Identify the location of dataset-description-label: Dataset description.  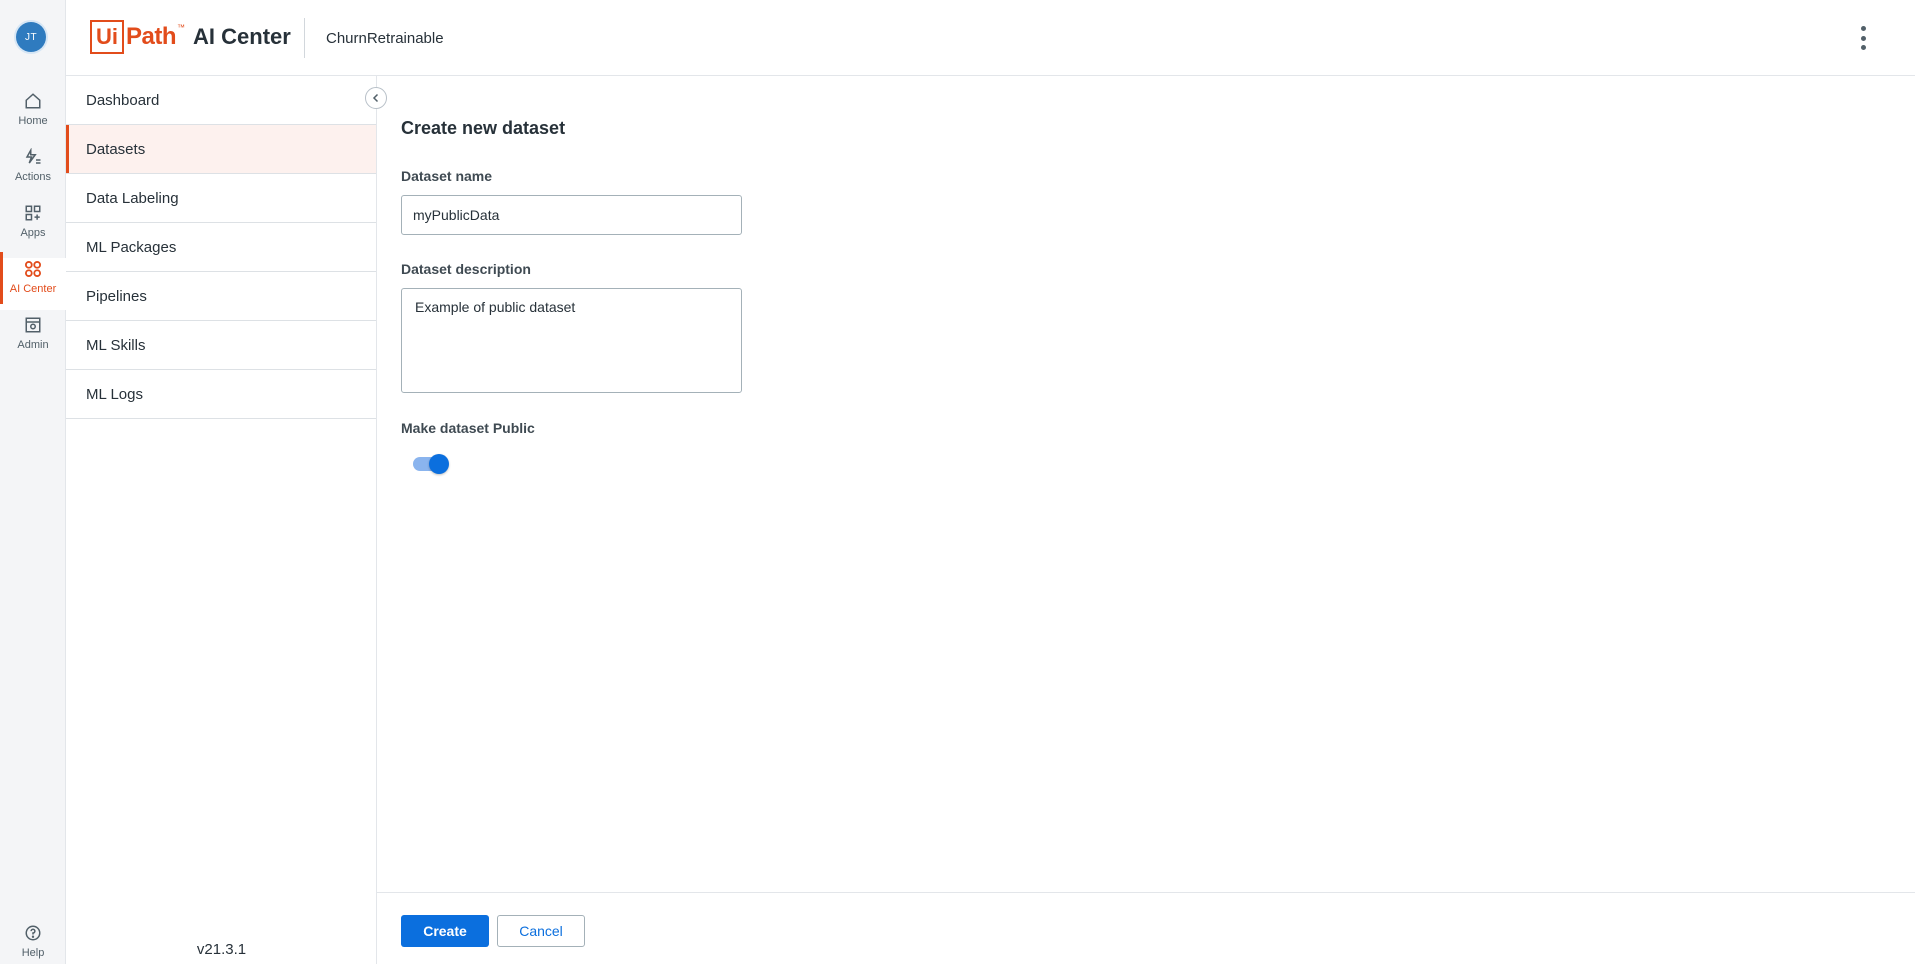
(466, 269).